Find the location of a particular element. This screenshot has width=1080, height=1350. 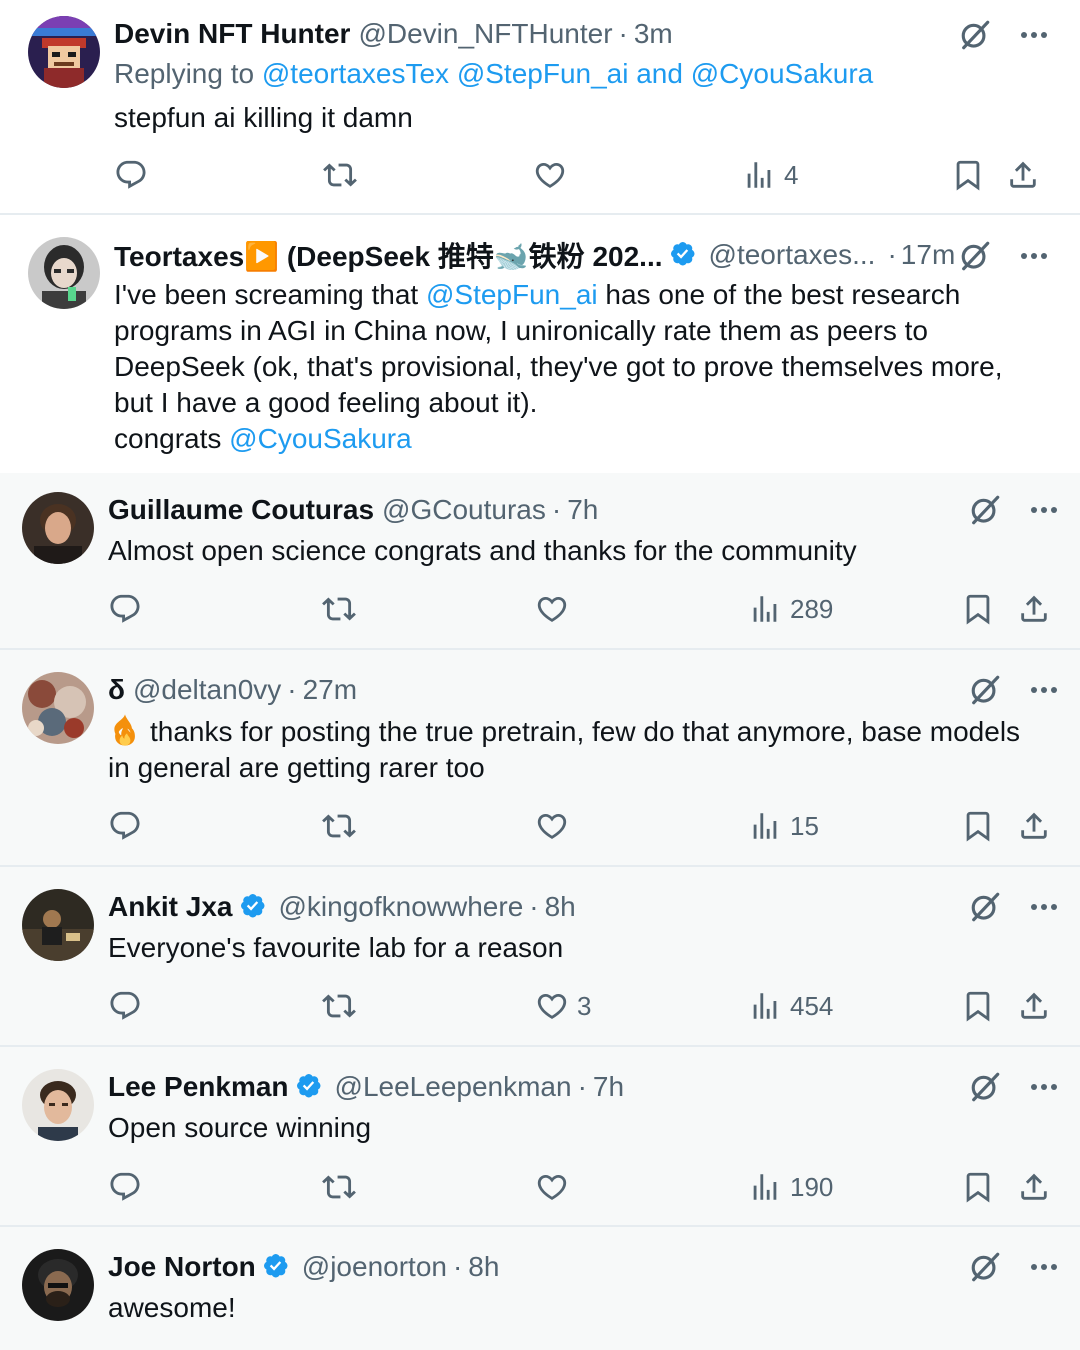

tweet-actions: 190 is located at coordinates (540, 1187).